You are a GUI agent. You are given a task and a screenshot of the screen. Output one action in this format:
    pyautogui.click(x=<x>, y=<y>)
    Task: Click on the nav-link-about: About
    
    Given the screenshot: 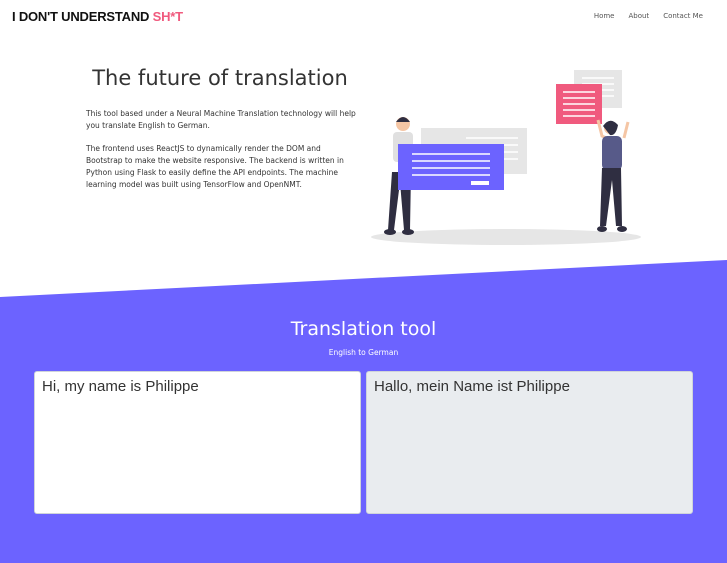 What is the action you would take?
    pyautogui.click(x=638, y=16)
    